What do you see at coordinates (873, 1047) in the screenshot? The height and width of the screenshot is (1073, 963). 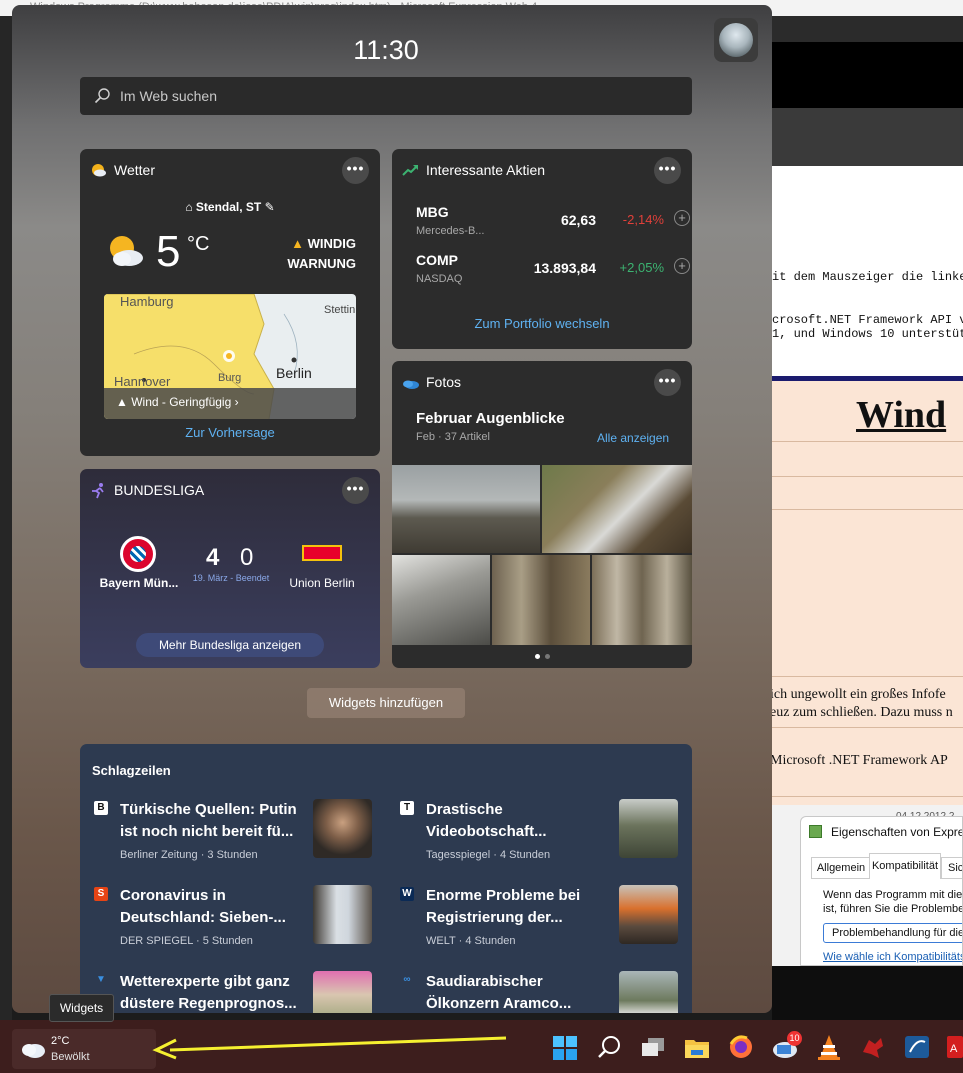 I see `game-icon` at bounding box center [873, 1047].